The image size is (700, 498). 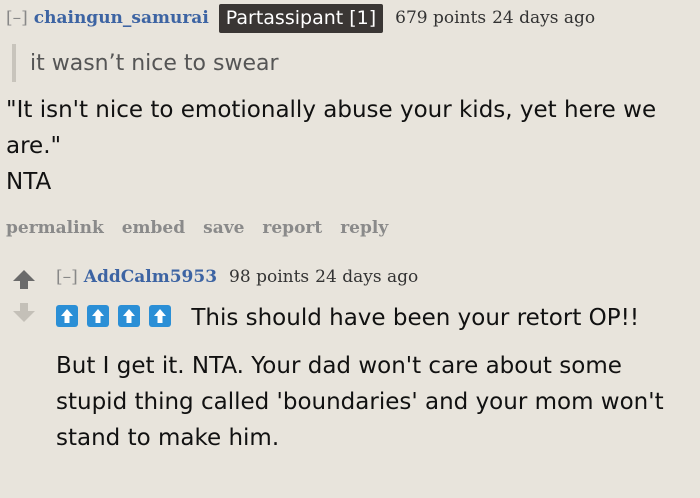 I want to click on child-comment-tagline: [–] AddCalm5953 98 points 24 days ago, so click(x=237, y=277).